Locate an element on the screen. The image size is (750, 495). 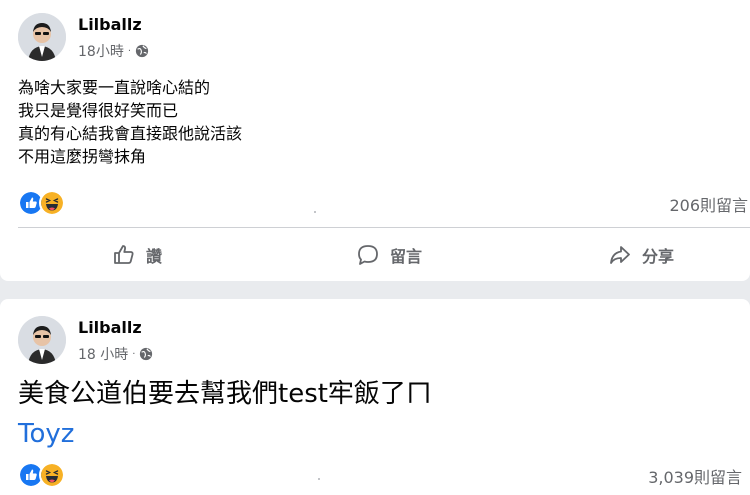
post-text-line: 為啥大家要一直說啥心結的 is located at coordinates (114, 87).